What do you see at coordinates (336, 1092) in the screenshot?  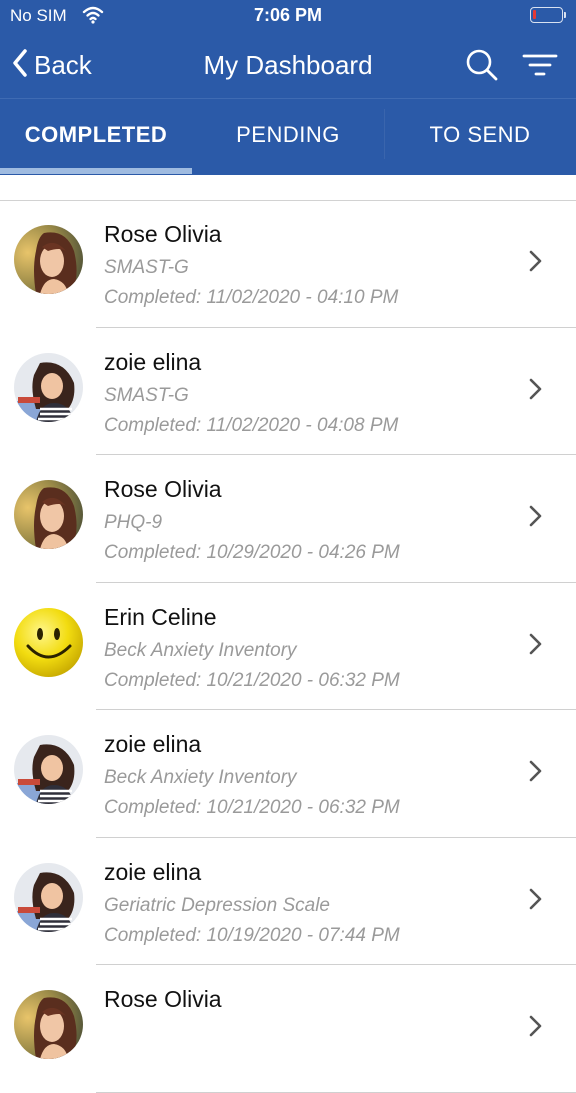 I see `row-divider` at bounding box center [336, 1092].